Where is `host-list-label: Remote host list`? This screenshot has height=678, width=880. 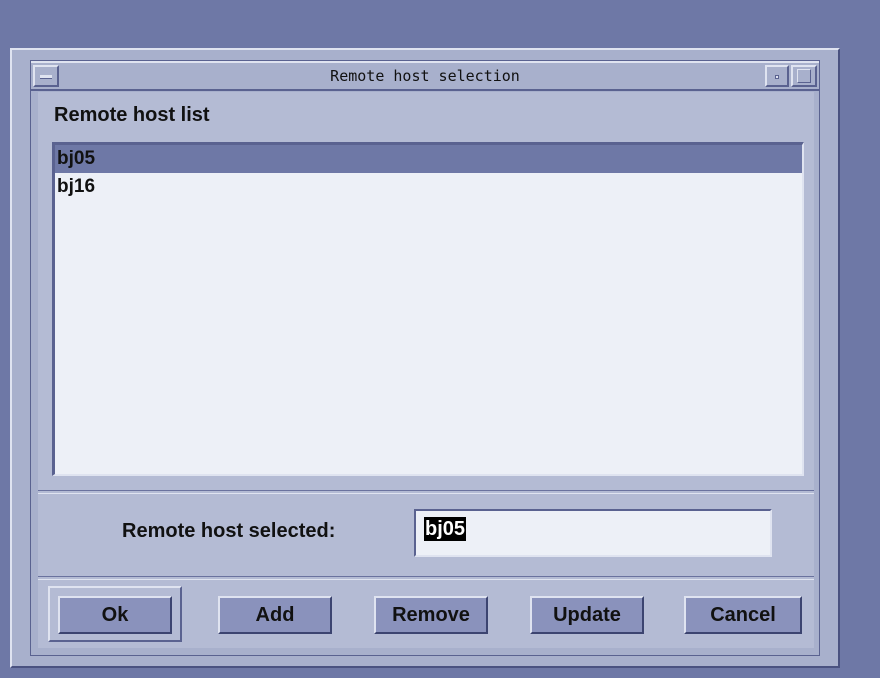
host-list-label: Remote host list is located at coordinates (132, 115).